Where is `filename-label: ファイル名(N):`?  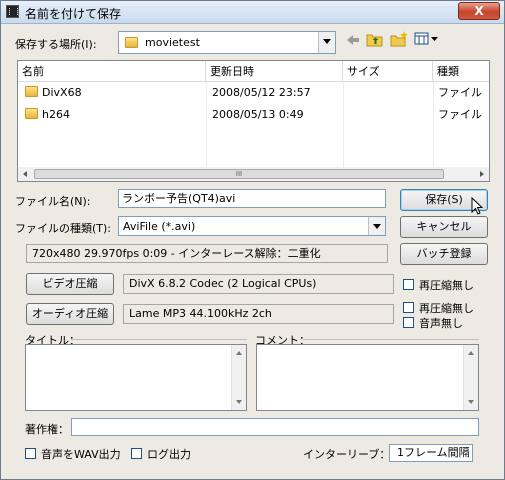
filename-label: ファイル名(N): is located at coordinates (53, 201).